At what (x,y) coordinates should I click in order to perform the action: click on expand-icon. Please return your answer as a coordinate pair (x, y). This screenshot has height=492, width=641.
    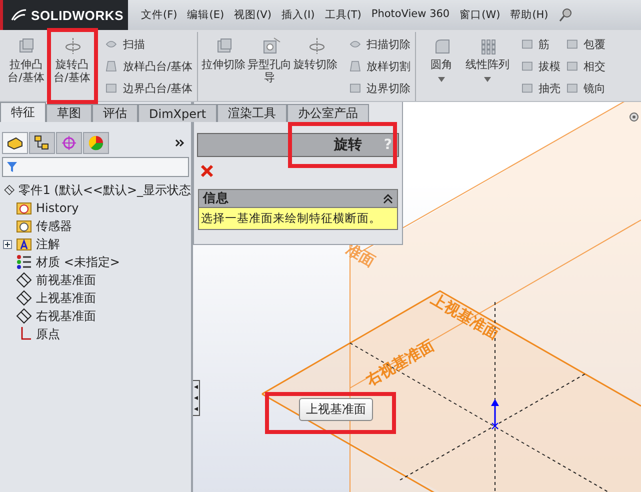
    Looking at the image, I should click on (7, 244).